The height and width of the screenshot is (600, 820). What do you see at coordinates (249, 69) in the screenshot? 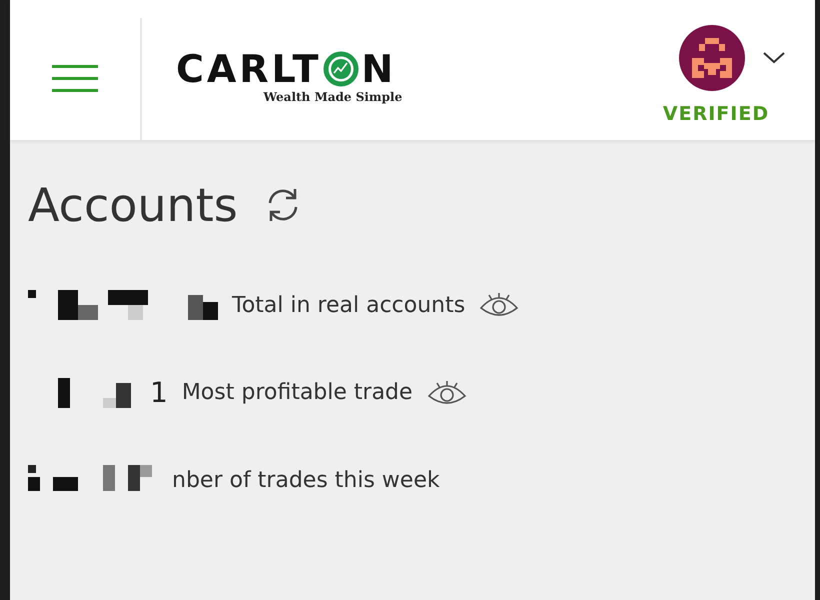
I see `logo-text: CARLT` at bounding box center [249, 69].